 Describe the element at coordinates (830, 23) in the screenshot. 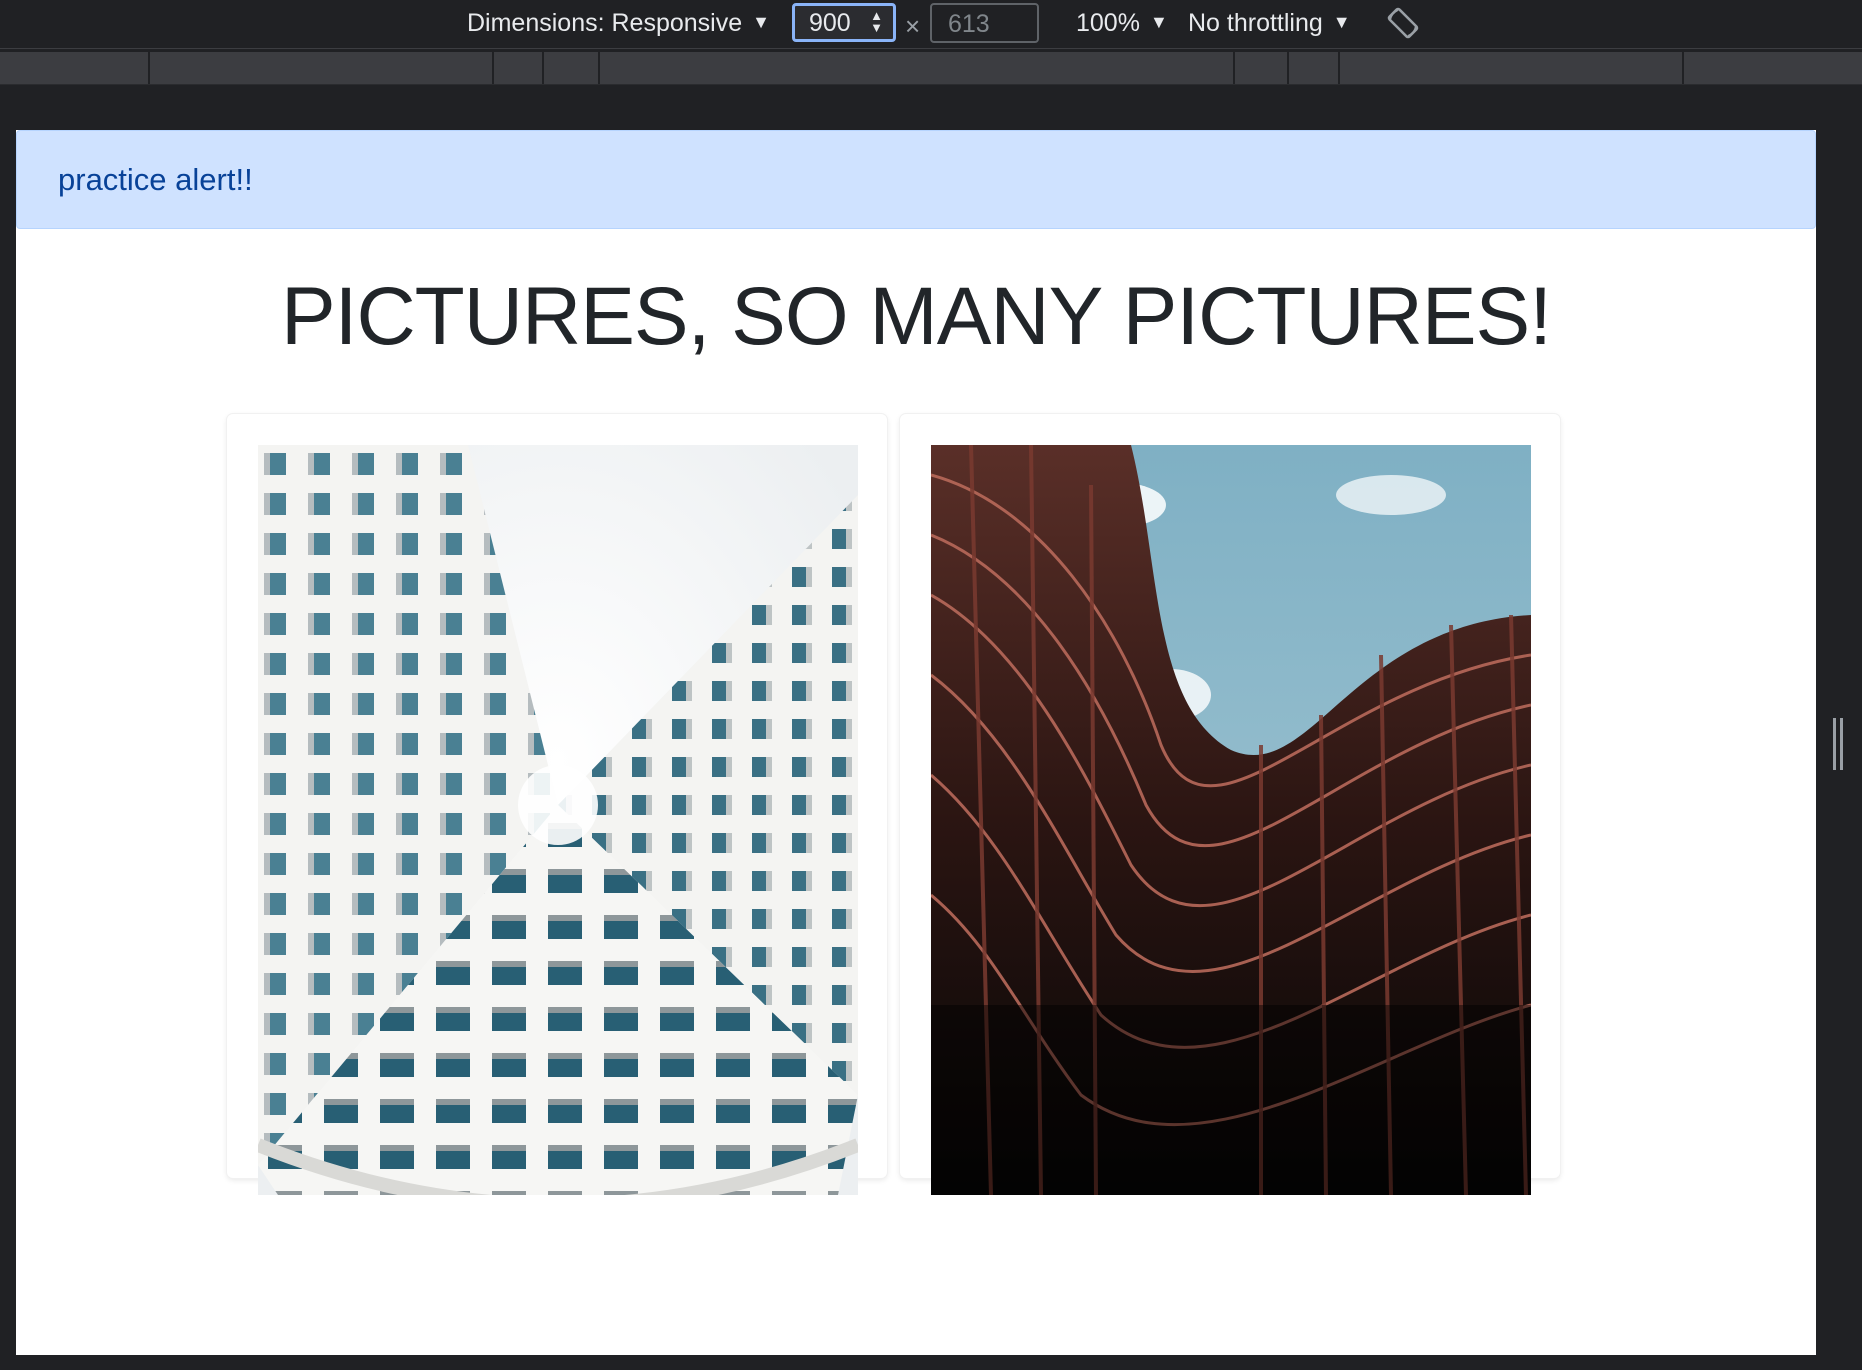

I see `width-value: 900` at that location.